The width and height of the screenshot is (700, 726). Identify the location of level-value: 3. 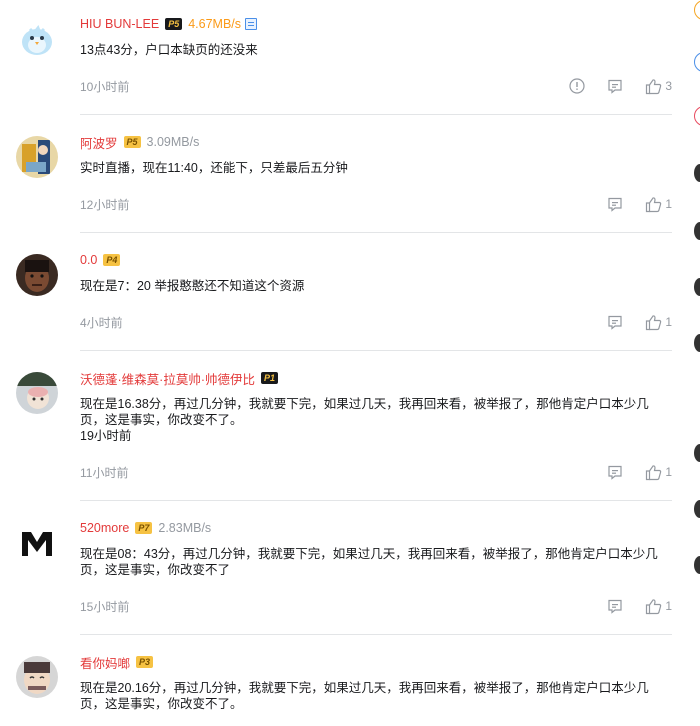
(148, 662).